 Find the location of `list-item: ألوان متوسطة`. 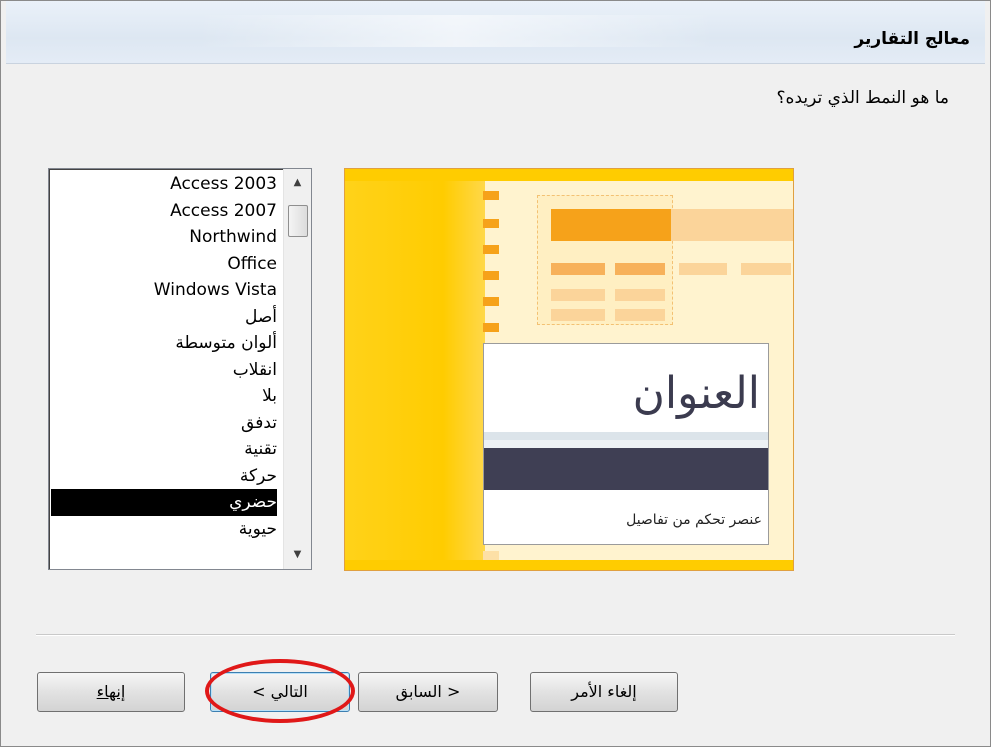

list-item: ألوان متوسطة is located at coordinates (164, 343).